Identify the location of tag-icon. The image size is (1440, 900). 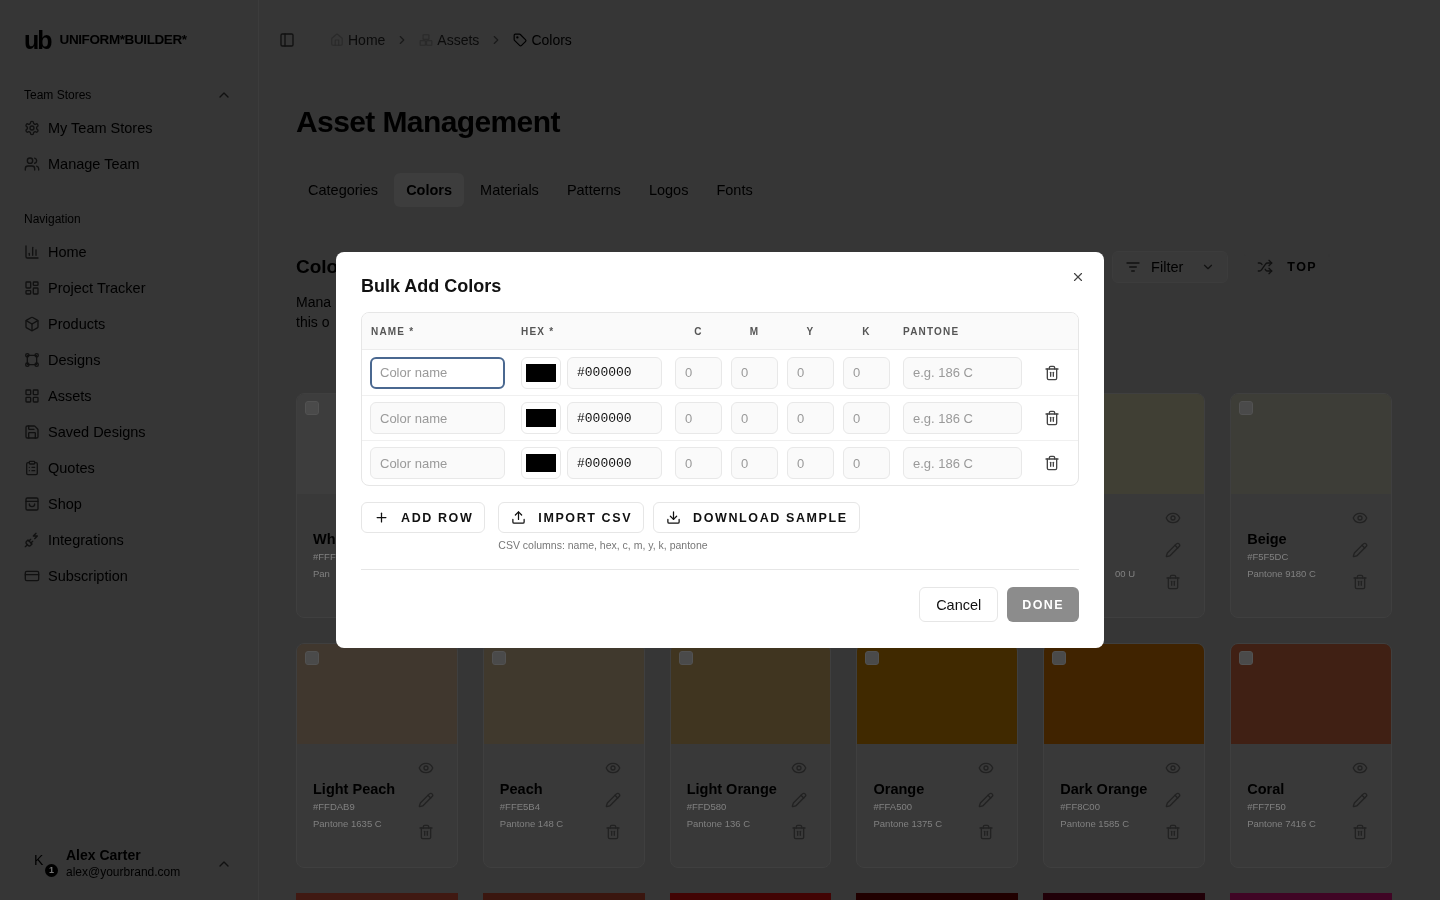
(520, 40).